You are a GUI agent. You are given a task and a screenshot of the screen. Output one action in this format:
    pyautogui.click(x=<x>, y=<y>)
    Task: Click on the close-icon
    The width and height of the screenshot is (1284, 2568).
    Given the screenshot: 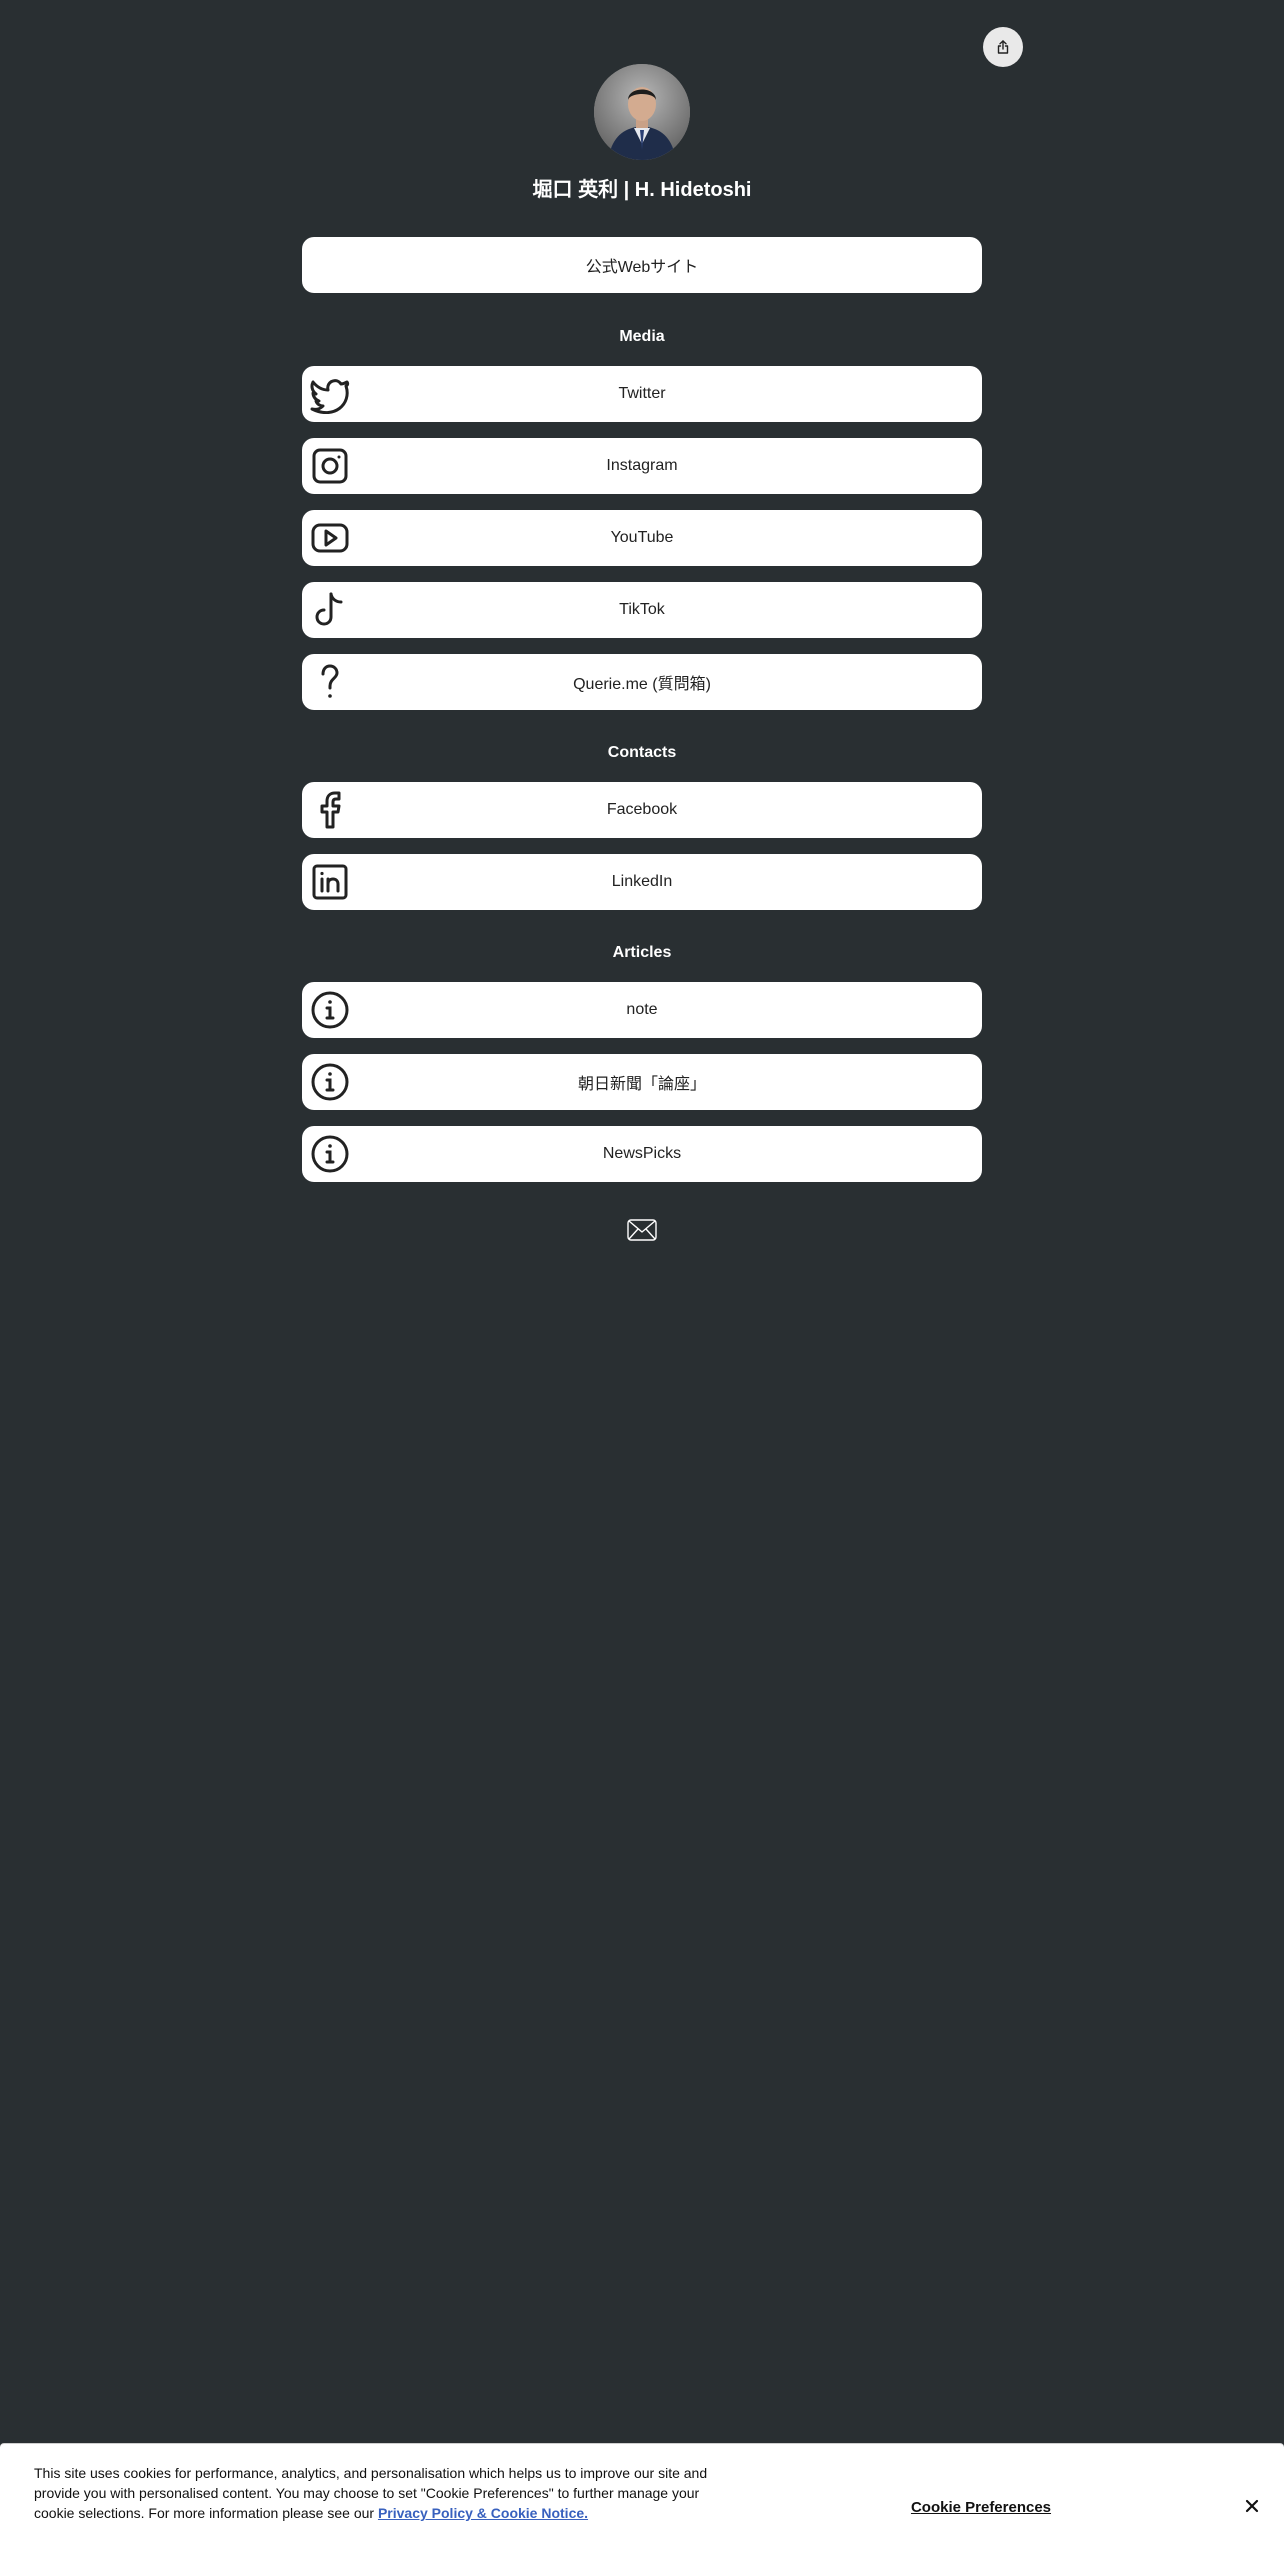 What is the action you would take?
    pyautogui.click(x=1252, y=2506)
    